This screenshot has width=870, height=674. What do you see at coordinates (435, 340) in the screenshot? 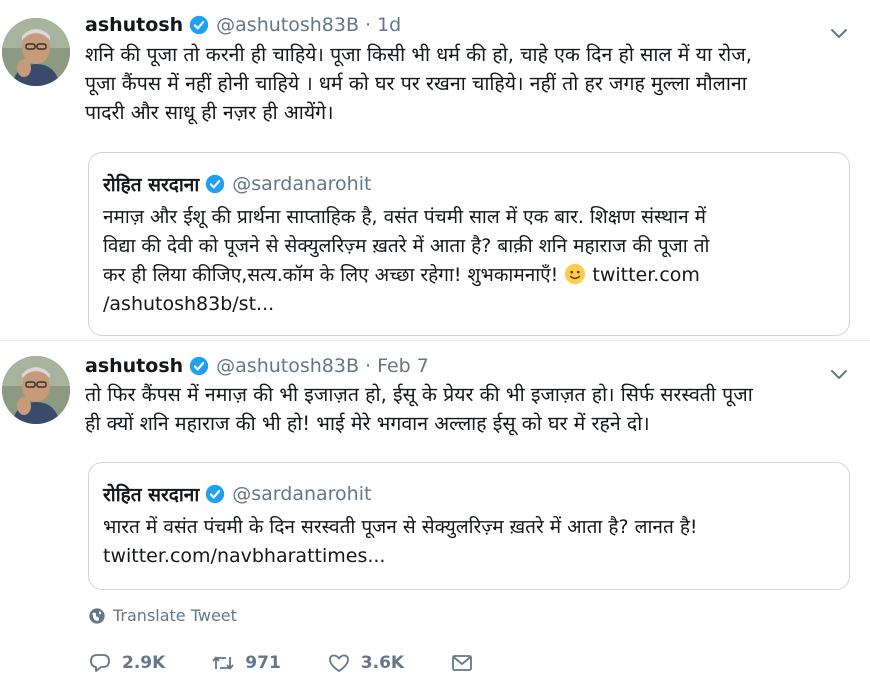
I see `tweet-divider` at bounding box center [435, 340].